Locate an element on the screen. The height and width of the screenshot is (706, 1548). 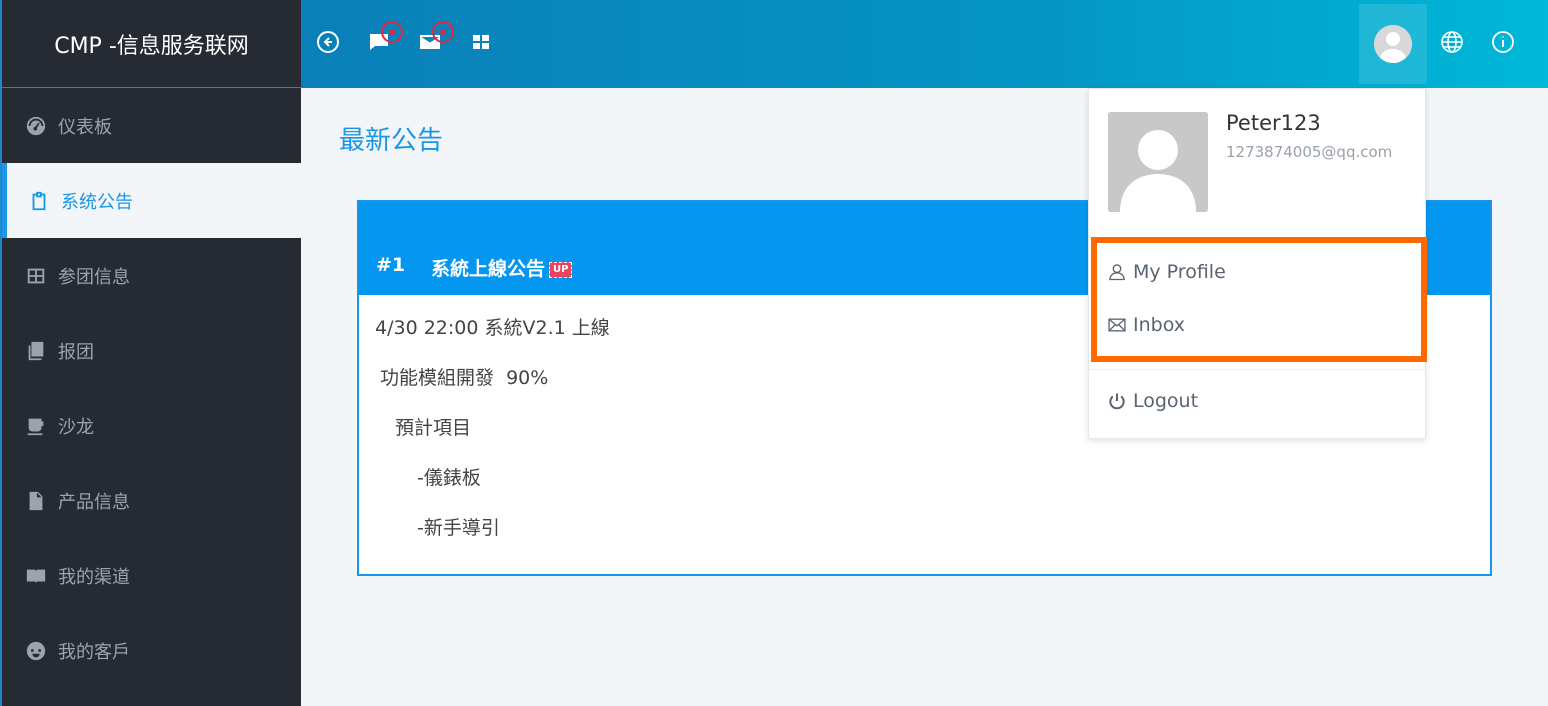
user-icon is located at coordinates (1117, 272).